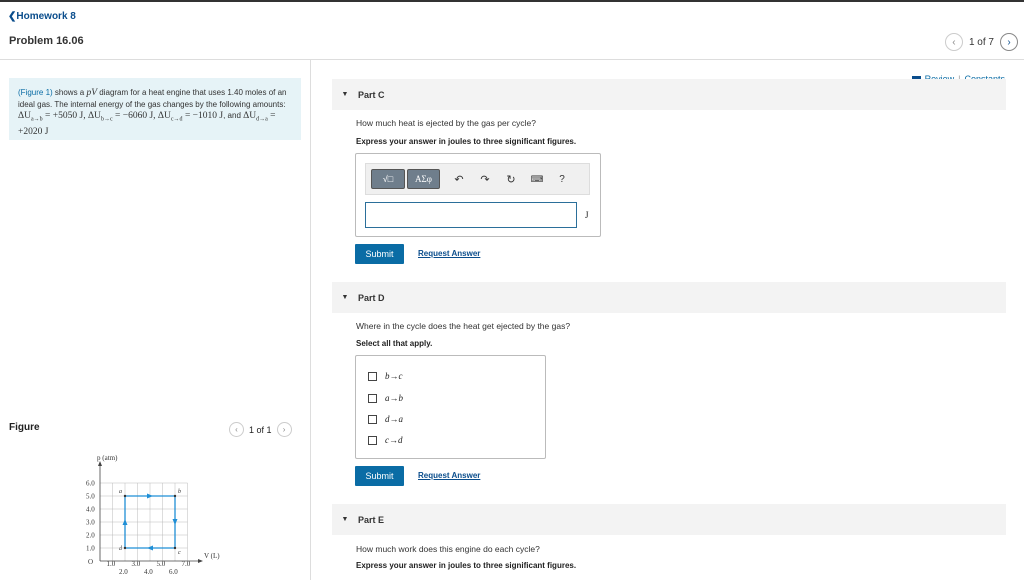 The image size is (1024, 580). I want to click on answer-unit: J, so click(587, 215).